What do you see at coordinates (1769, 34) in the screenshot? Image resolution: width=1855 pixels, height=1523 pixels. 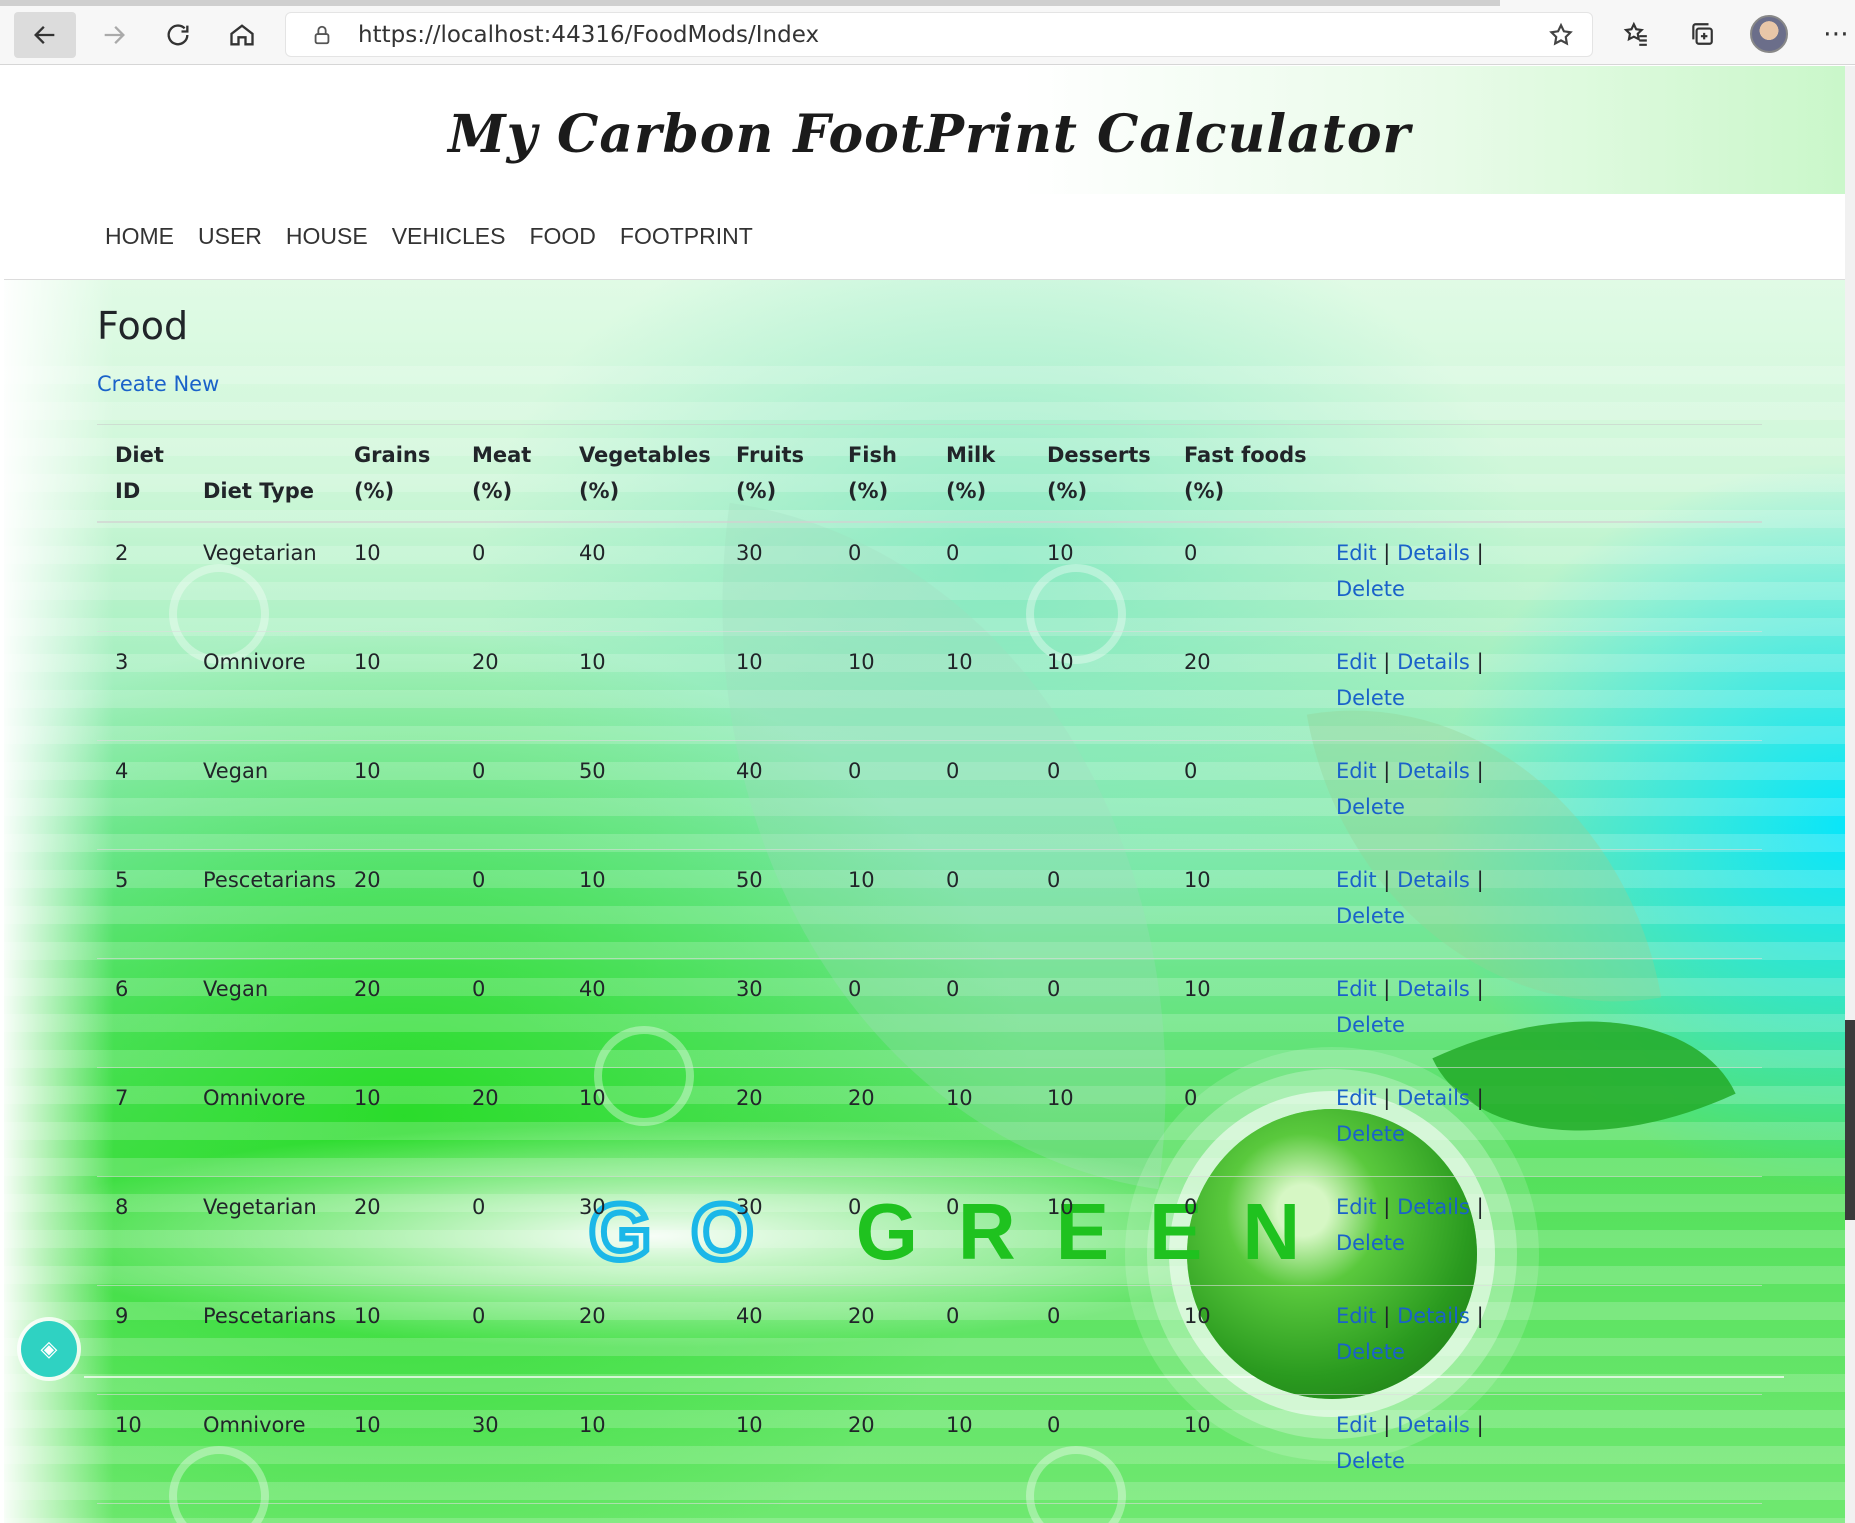 I see `profile-avatar` at bounding box center [1769, 34].